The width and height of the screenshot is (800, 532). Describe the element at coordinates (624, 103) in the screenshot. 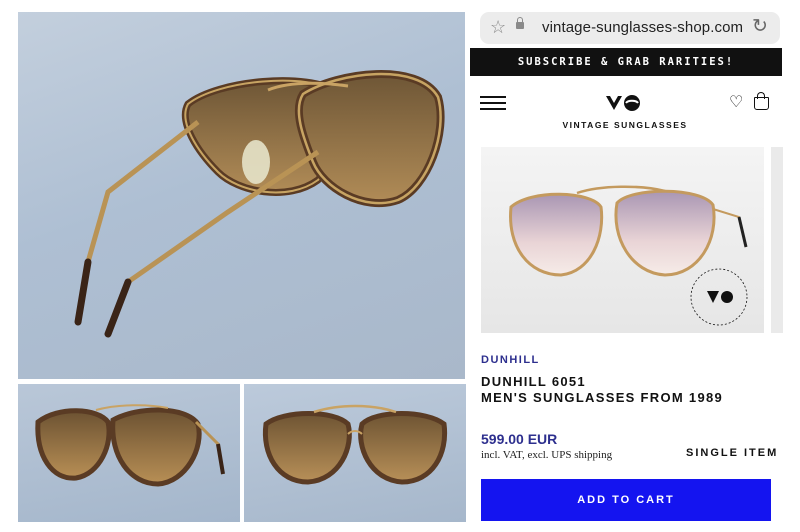

I see `brand-logo` at that location.